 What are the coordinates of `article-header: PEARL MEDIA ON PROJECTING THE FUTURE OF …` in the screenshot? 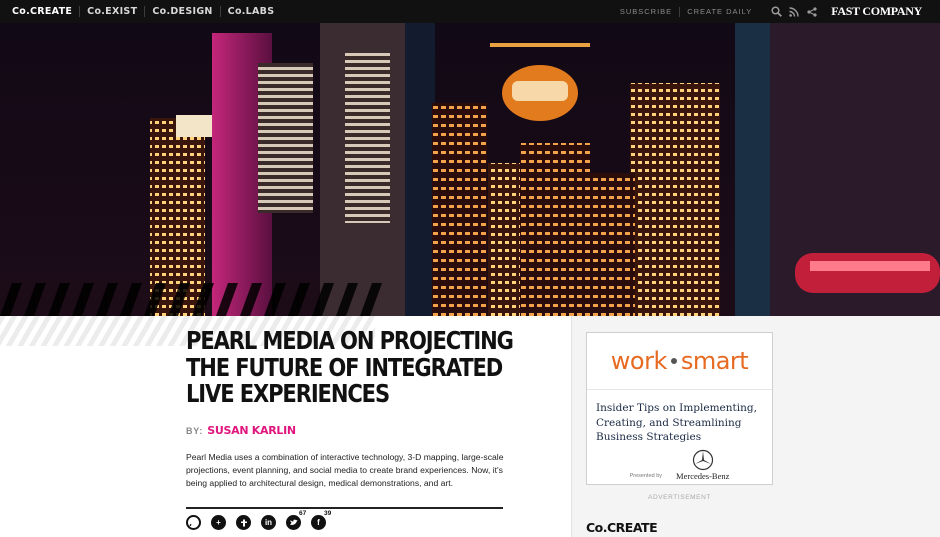 It's located at (351, 408).